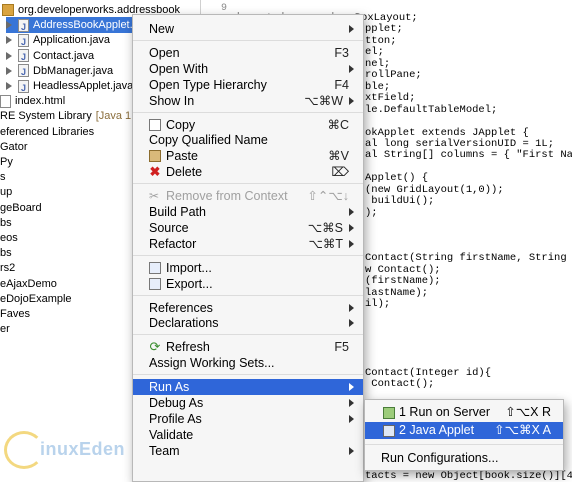  I want to click on menu-item-open-type-hierarchy: Open Type Hierarchy F4, so click(248, 85).